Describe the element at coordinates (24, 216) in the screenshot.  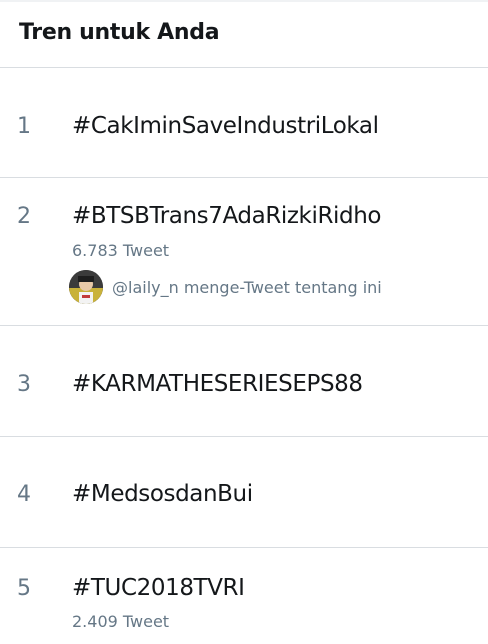
I see `trend-rank: 2` at that location.